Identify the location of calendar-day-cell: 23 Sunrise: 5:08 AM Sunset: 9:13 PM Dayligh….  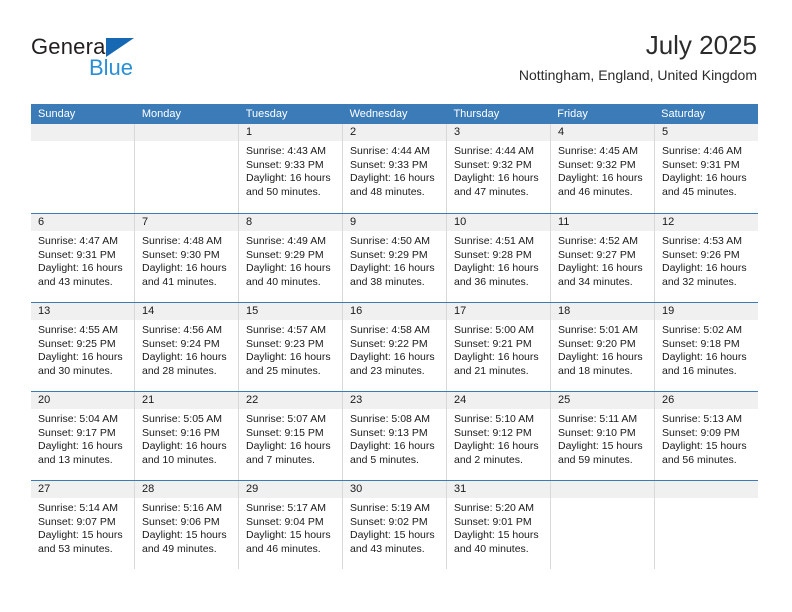
(394, 436).